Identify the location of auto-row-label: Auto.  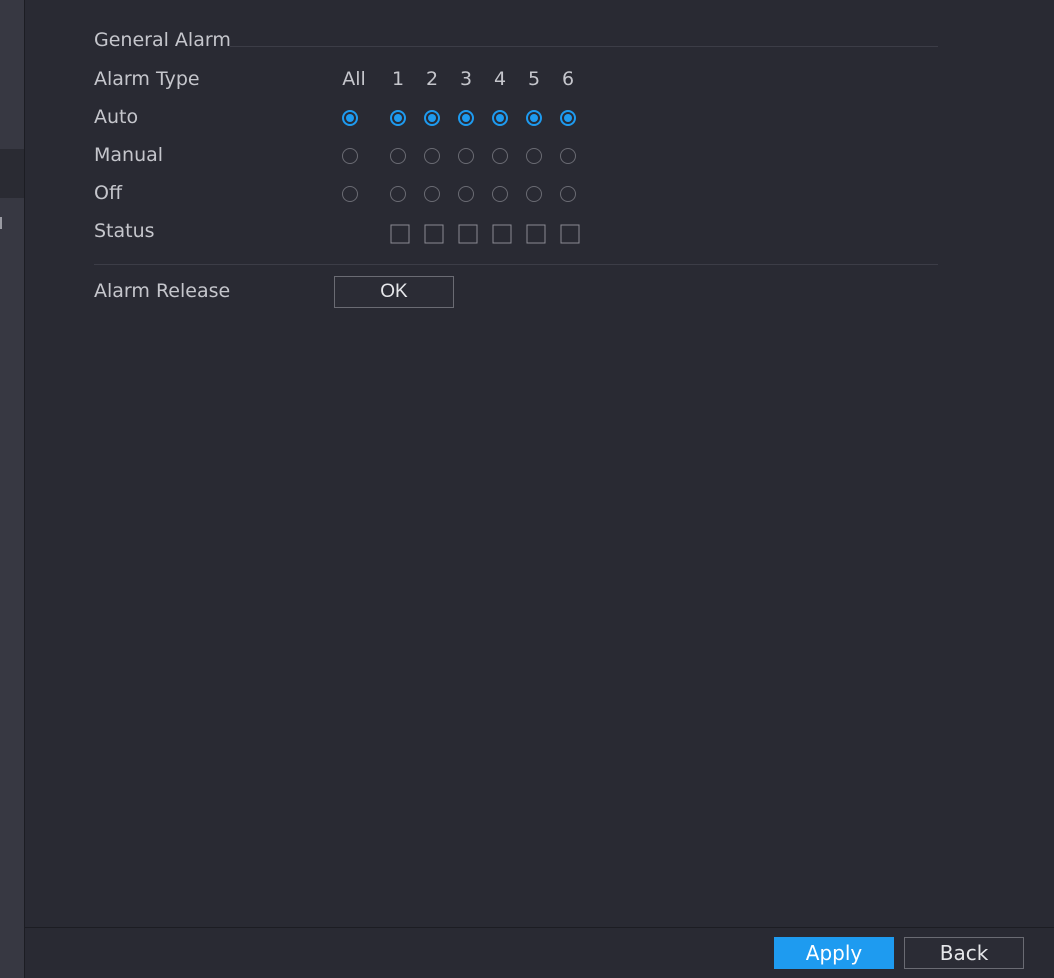
(116, 117).